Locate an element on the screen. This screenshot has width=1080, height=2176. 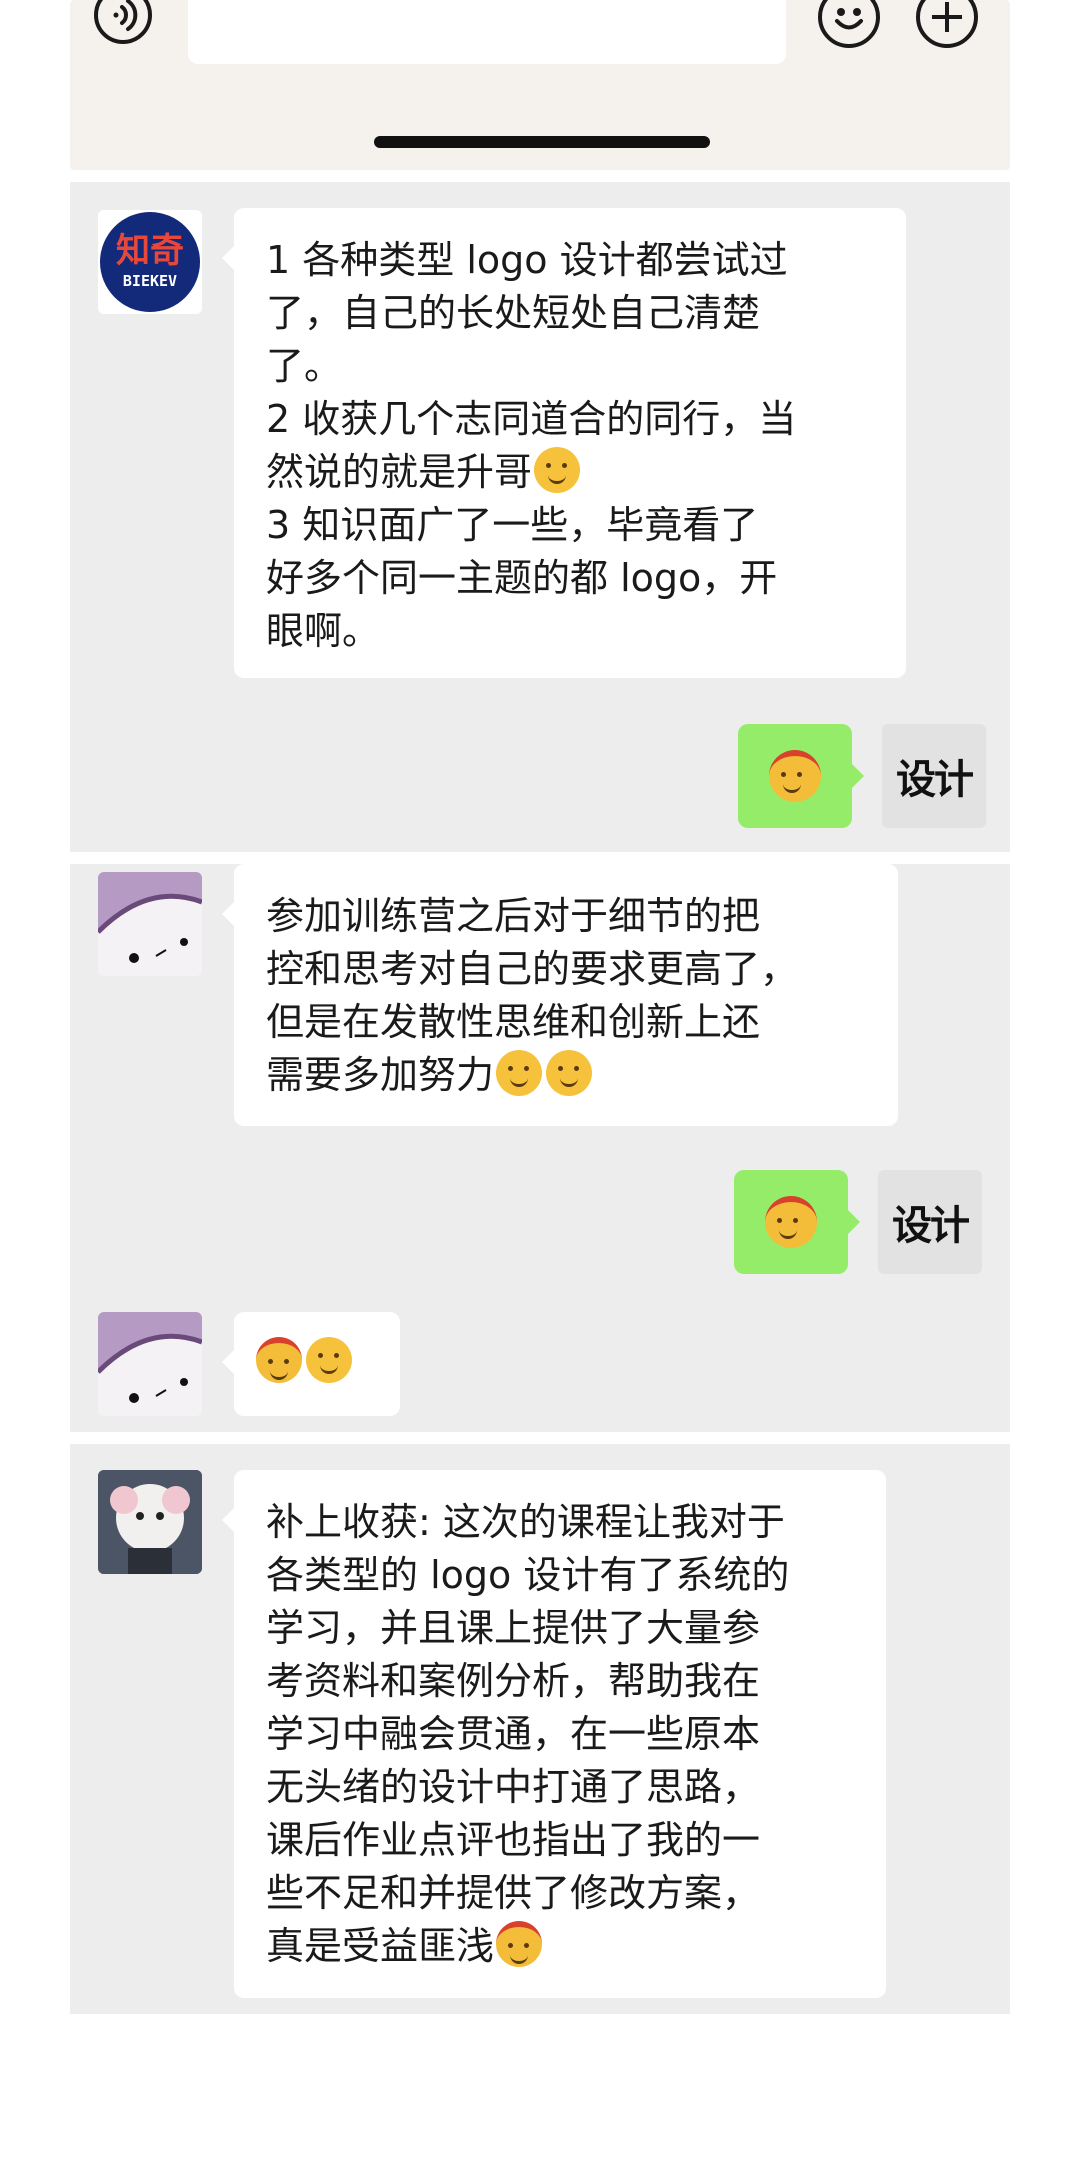
message-line: 学习，并且课上提供了大量参 is located at coordinates (513, 1628).